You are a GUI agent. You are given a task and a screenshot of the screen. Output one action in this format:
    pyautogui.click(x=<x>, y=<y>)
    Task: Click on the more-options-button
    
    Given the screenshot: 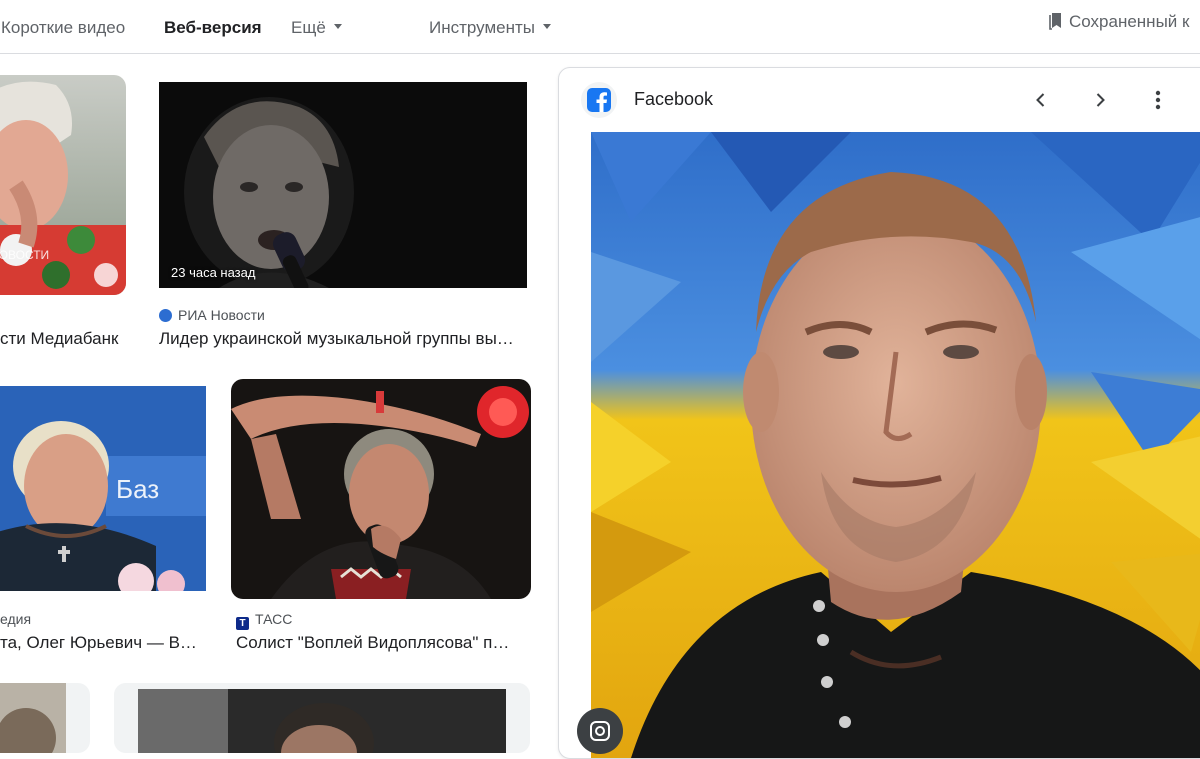 What is the action you would take?
    pyautogui.click(x=1158, y=100)
    